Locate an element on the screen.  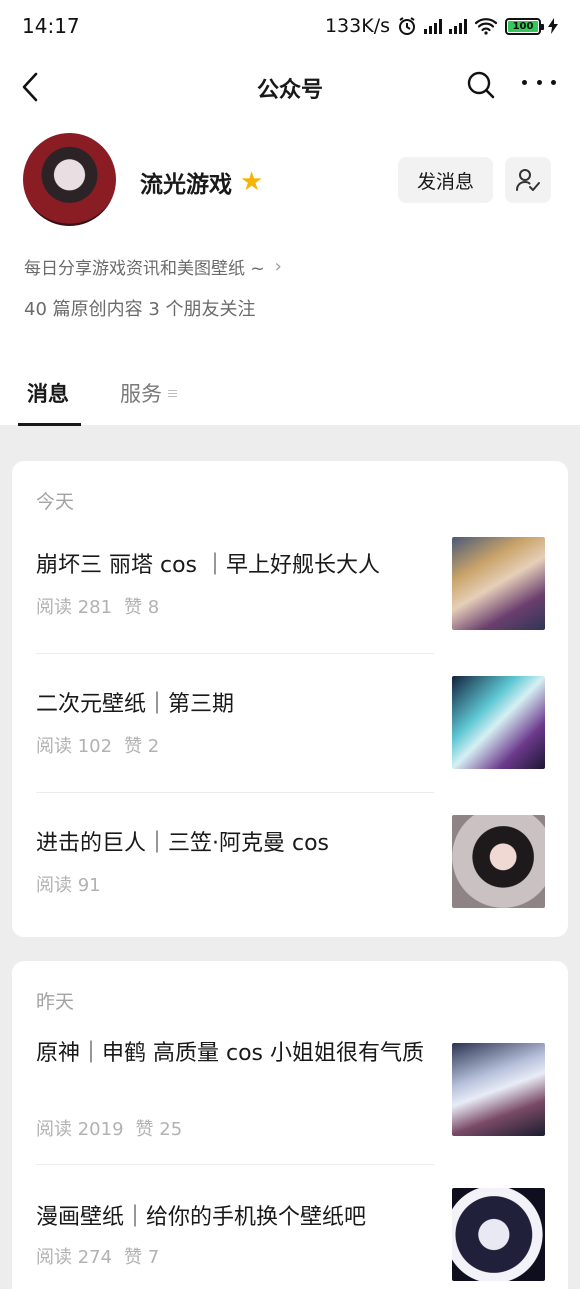
article-reads: 阅读 2019 is located at coordinates (80, 1129).